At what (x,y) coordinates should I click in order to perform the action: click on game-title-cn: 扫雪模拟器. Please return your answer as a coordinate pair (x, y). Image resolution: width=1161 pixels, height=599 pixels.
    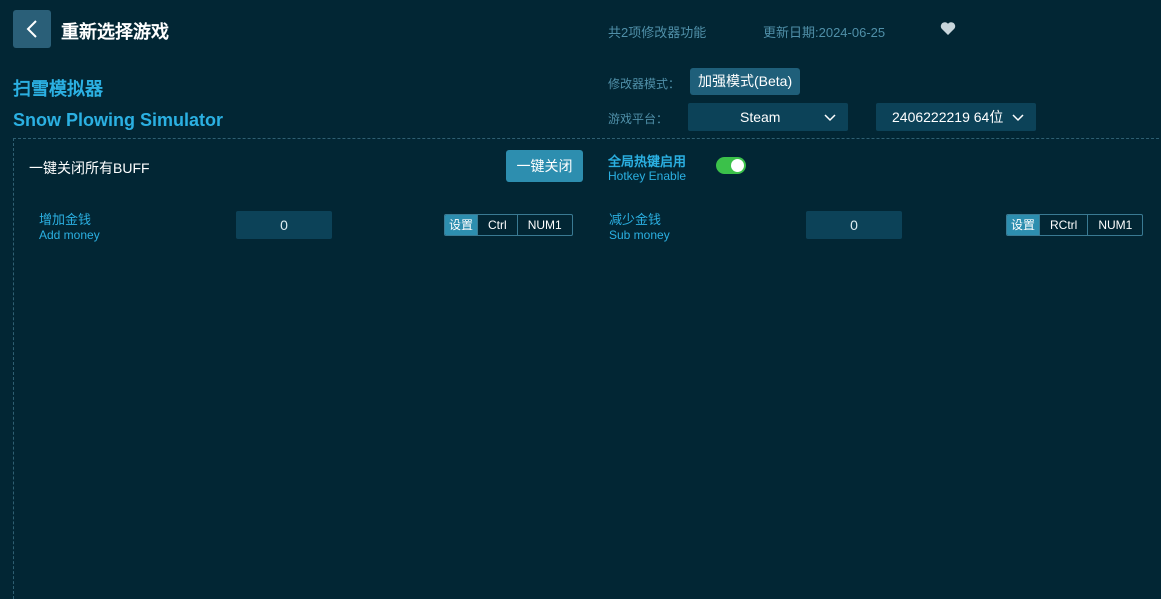
    Looking at the image, I should click on (58, 89).